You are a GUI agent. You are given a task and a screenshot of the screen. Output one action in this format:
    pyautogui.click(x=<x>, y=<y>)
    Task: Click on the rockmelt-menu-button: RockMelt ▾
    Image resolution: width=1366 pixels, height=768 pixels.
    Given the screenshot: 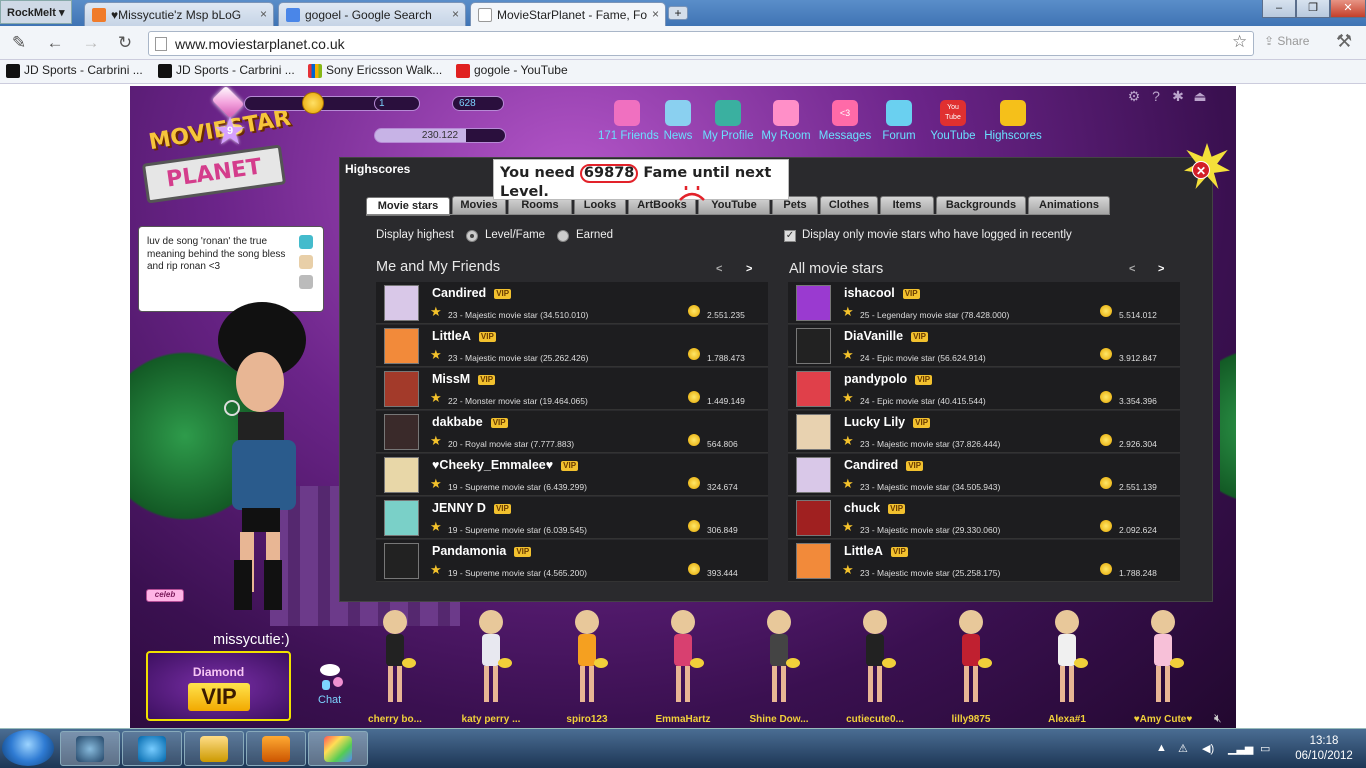 What is the action you would take?
    pyautogui.click(x=36, y=12)
    